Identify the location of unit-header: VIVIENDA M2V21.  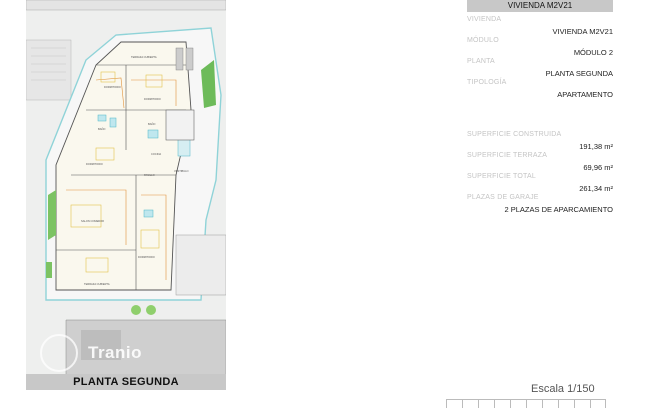
(540, 6).